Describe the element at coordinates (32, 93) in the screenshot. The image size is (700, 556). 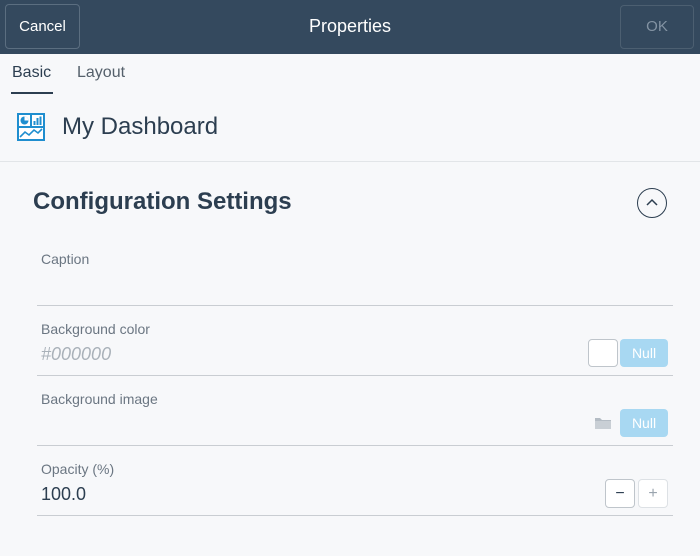
I see `active-tab-indicator` at that location.